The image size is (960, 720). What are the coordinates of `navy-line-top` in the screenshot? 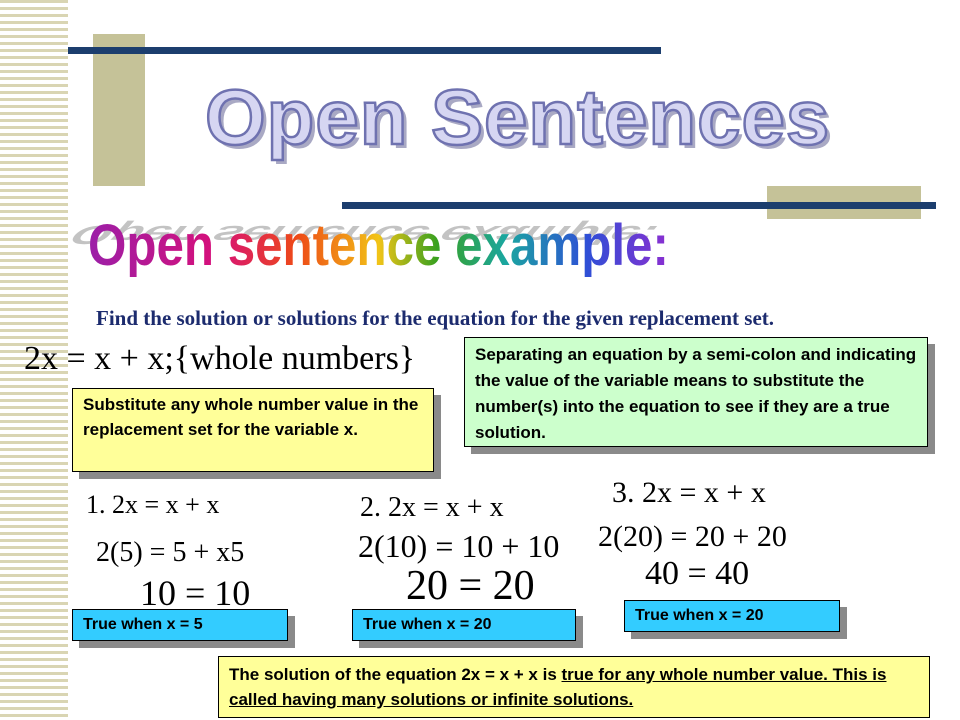 It's located at (364, 50).